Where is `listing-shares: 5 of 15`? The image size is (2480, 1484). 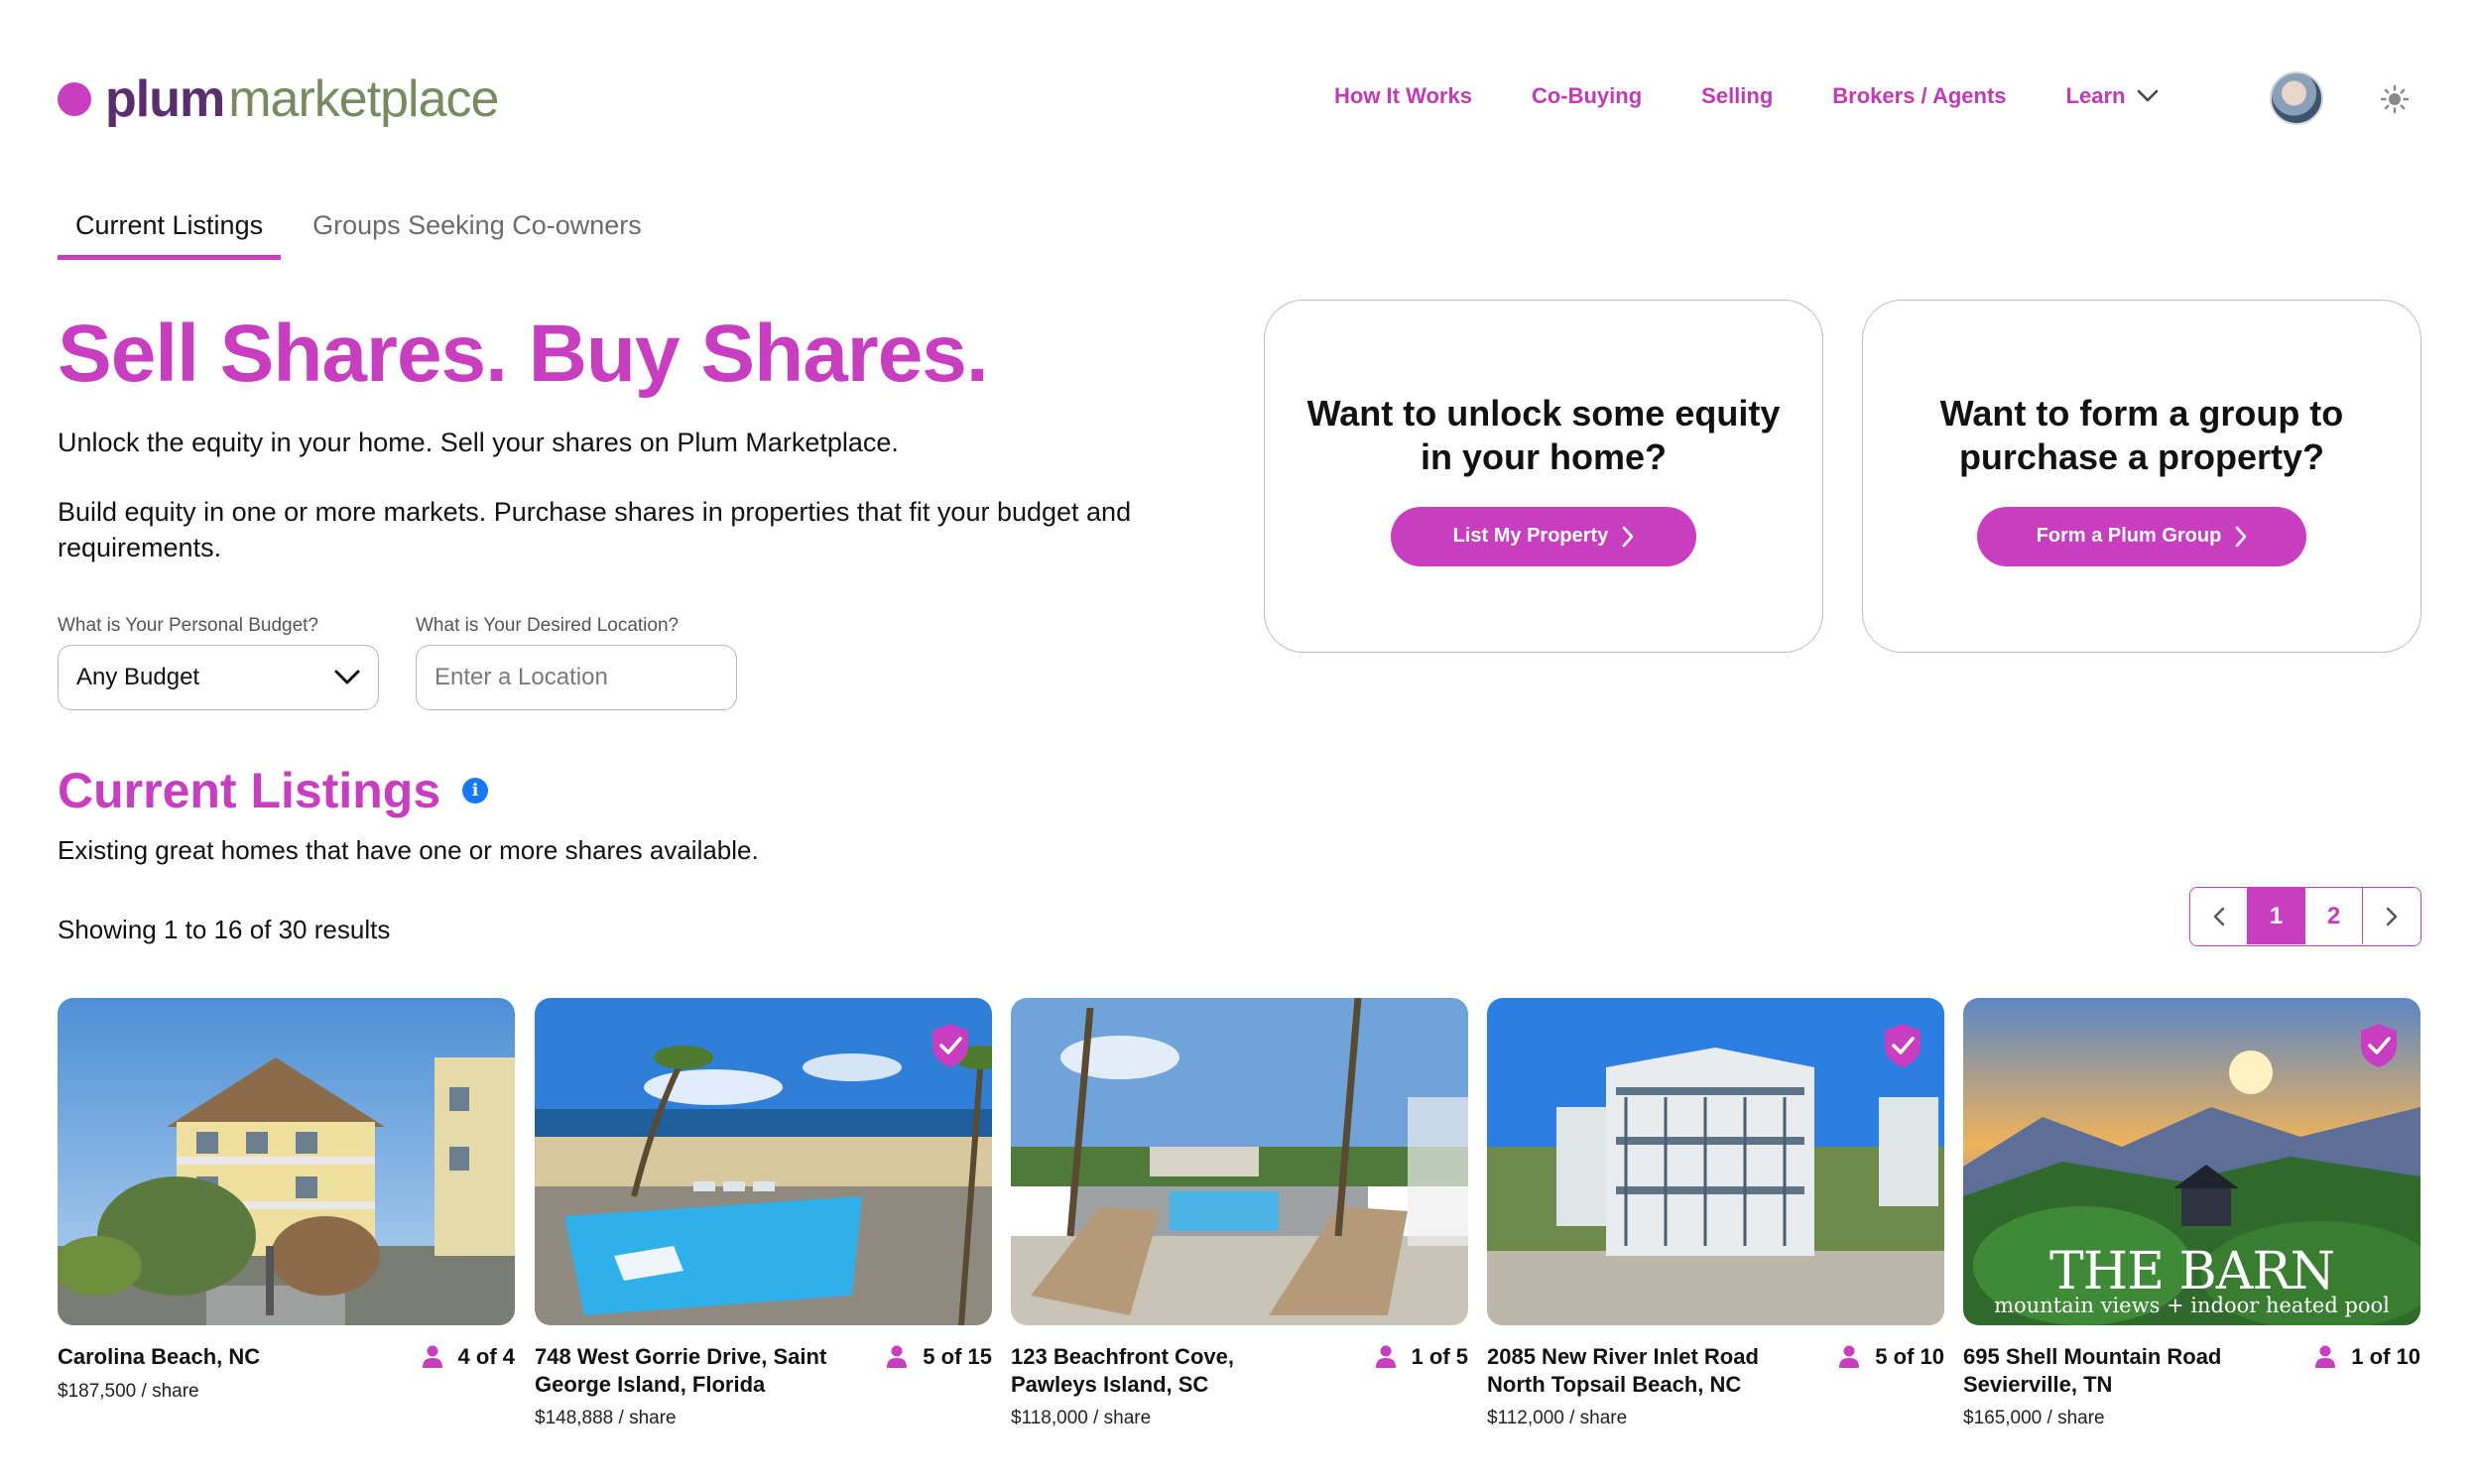 listing-shares: 5 of 15 is located at coordinates (939, 1370).